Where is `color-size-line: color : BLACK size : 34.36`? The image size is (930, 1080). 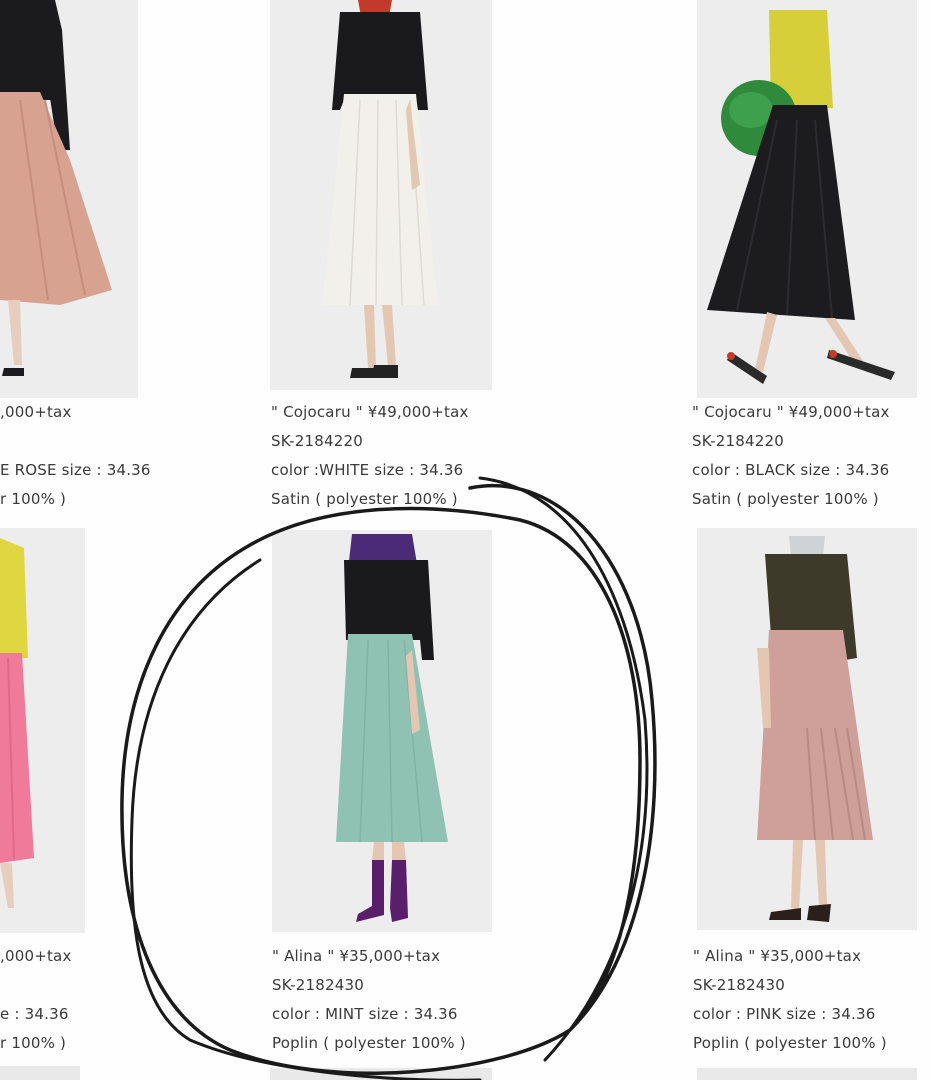 color-size-line: color : BLACK size : 34.36 is located at coordinates (791, 470).